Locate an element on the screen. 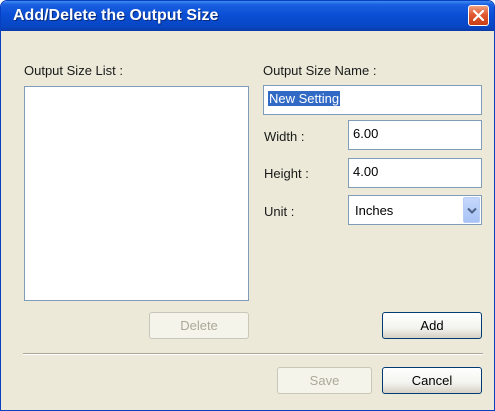  height-input: 4.00 is located at coordinates (415, 173).